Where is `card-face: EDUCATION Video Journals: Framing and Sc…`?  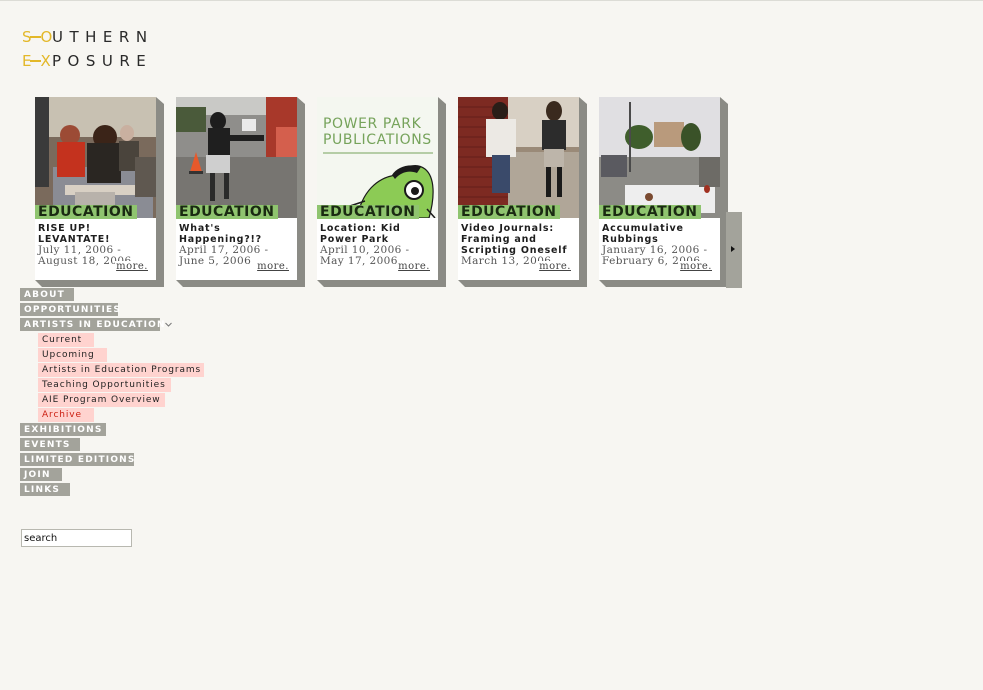 card-face: EDUCATION Video Journals: Framing and Sc… is located at coordinates (518, 188).